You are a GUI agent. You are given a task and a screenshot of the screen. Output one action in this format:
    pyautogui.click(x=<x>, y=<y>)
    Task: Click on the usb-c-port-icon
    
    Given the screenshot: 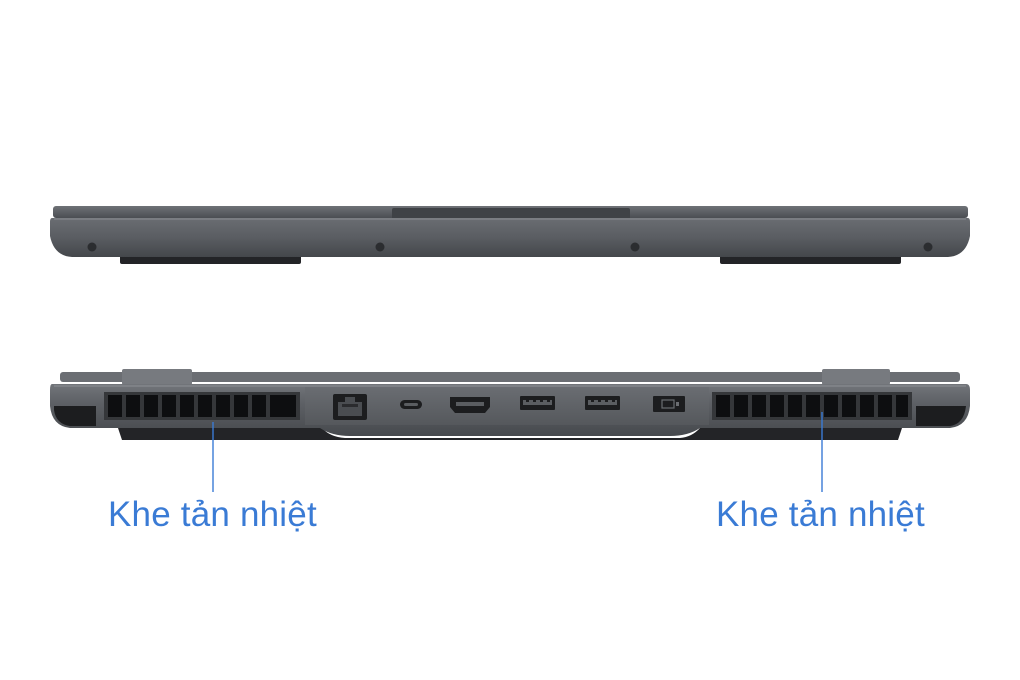 What is the action you would take?
    pyautogui.click(x=411, y=404)
    